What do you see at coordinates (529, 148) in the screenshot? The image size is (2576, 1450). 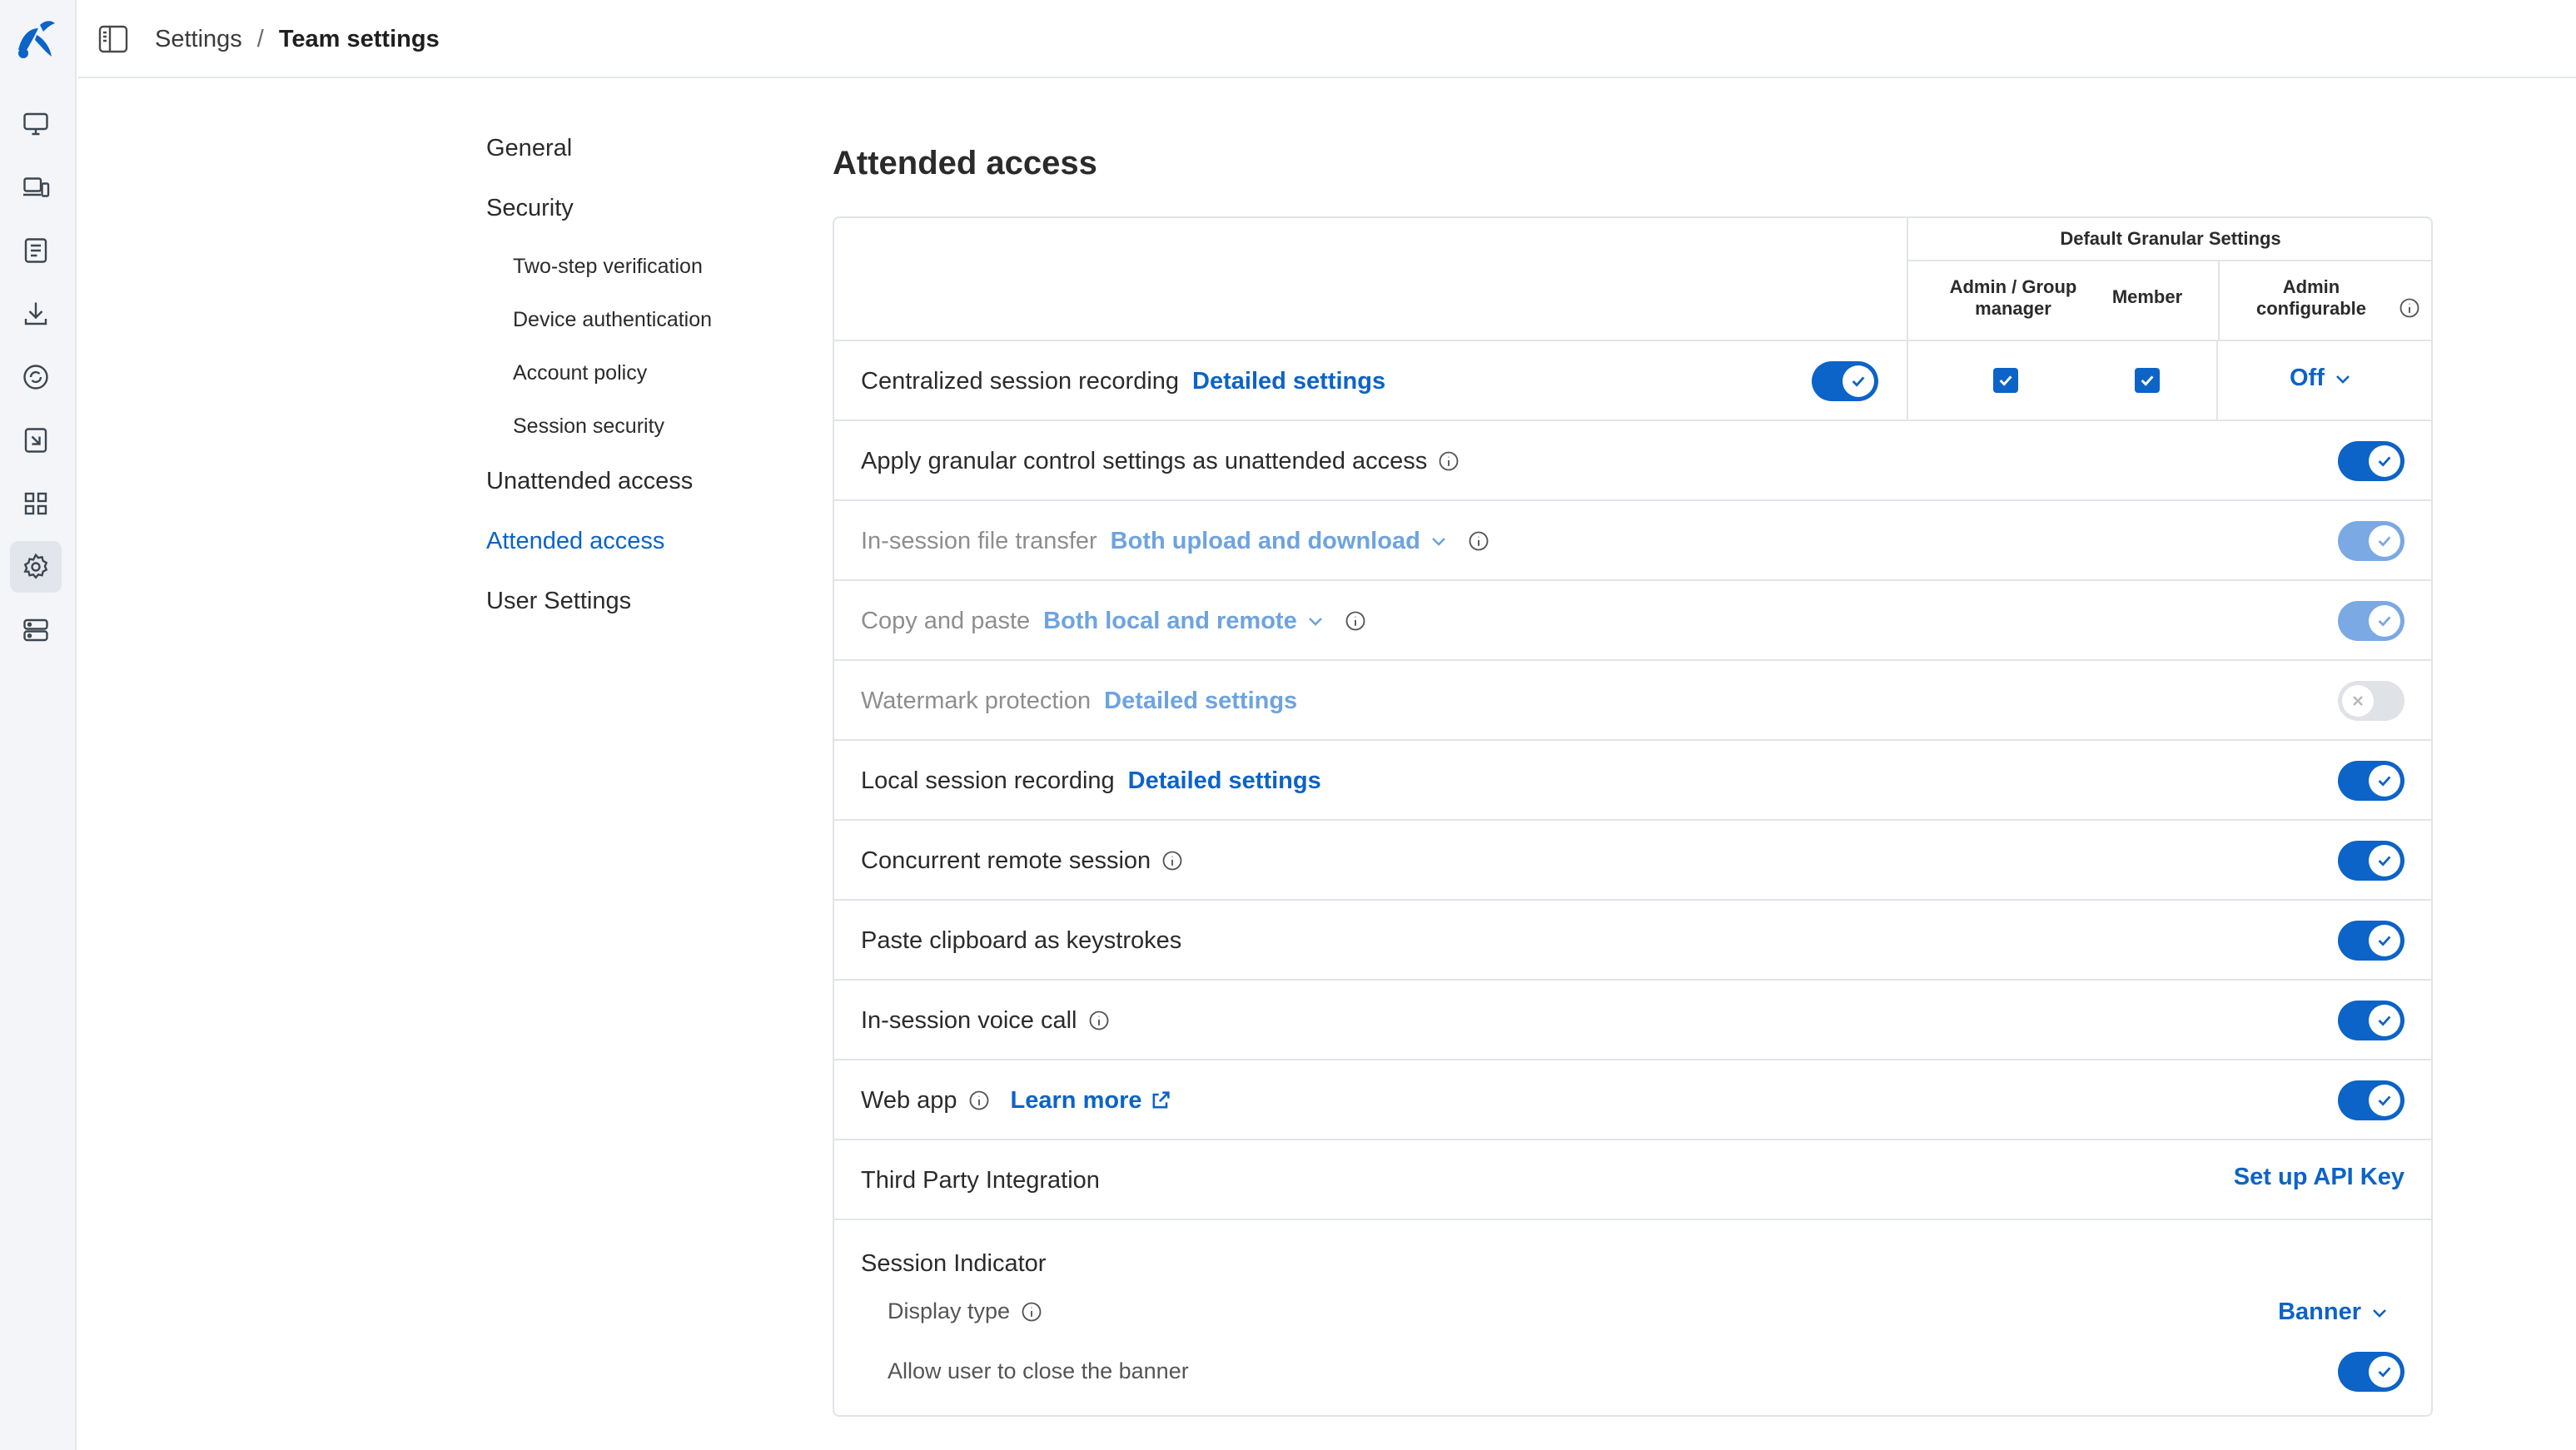 I see `nav-general: General` at bounding box center [529, 148].